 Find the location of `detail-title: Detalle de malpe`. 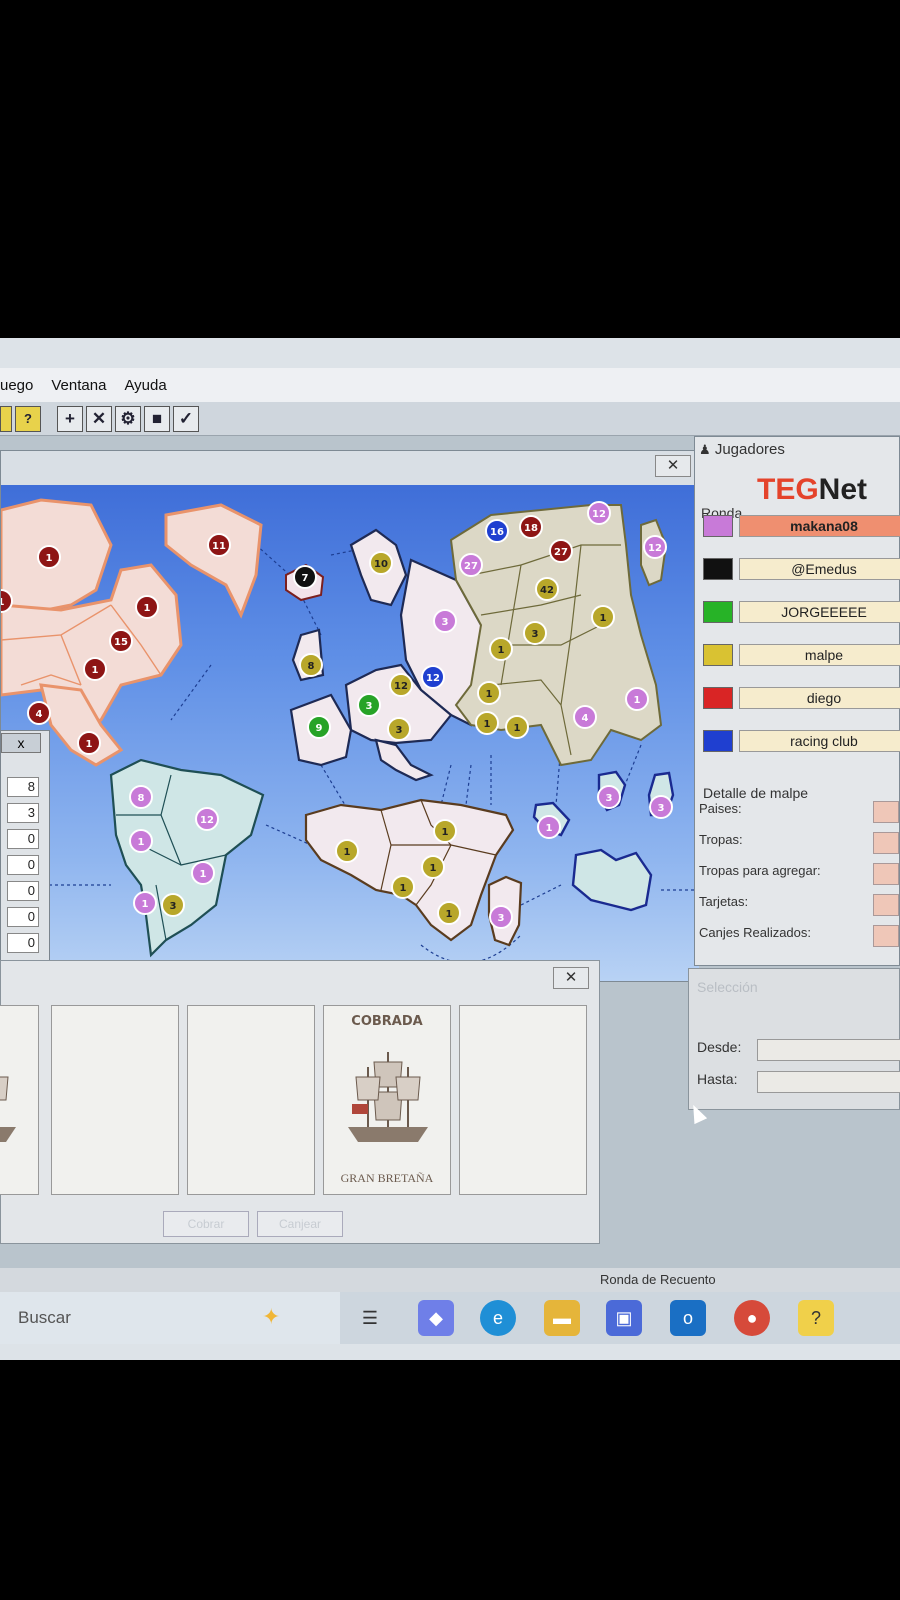

detail-title: Detalle de malpe is located at coordinates (756, 793).